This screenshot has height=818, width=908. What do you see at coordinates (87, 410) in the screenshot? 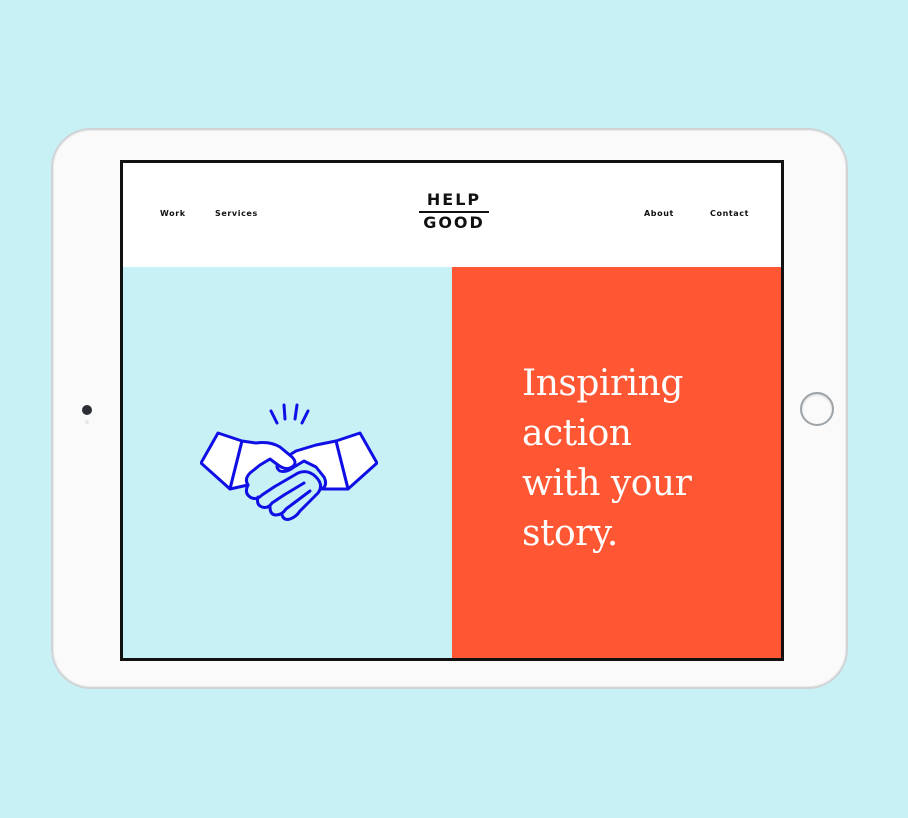
I see `camera-icon` at bounding box center [87, 410].